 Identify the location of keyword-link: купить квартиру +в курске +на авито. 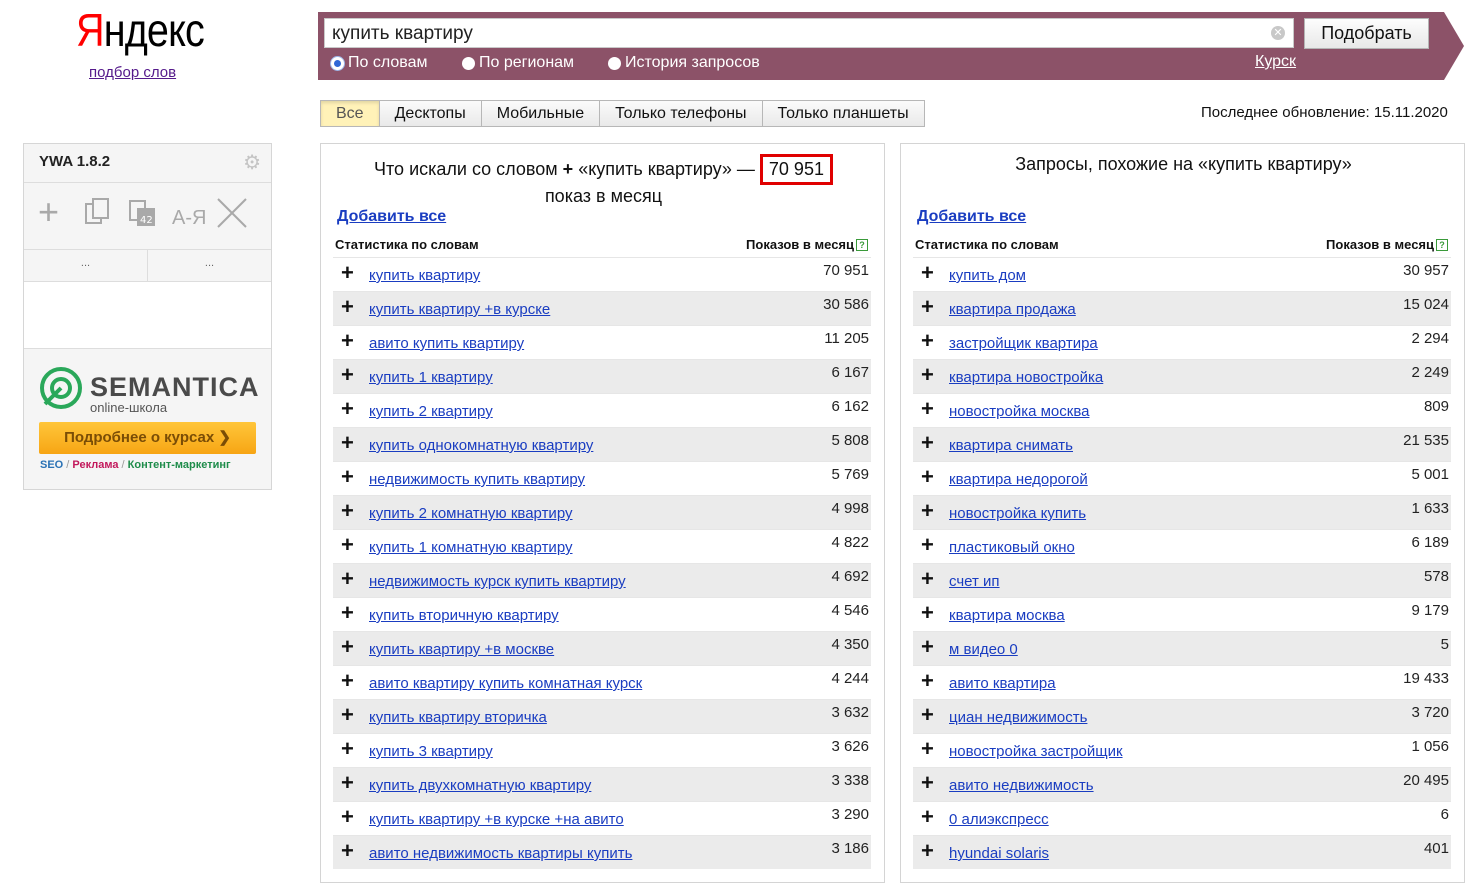
(496, 819).